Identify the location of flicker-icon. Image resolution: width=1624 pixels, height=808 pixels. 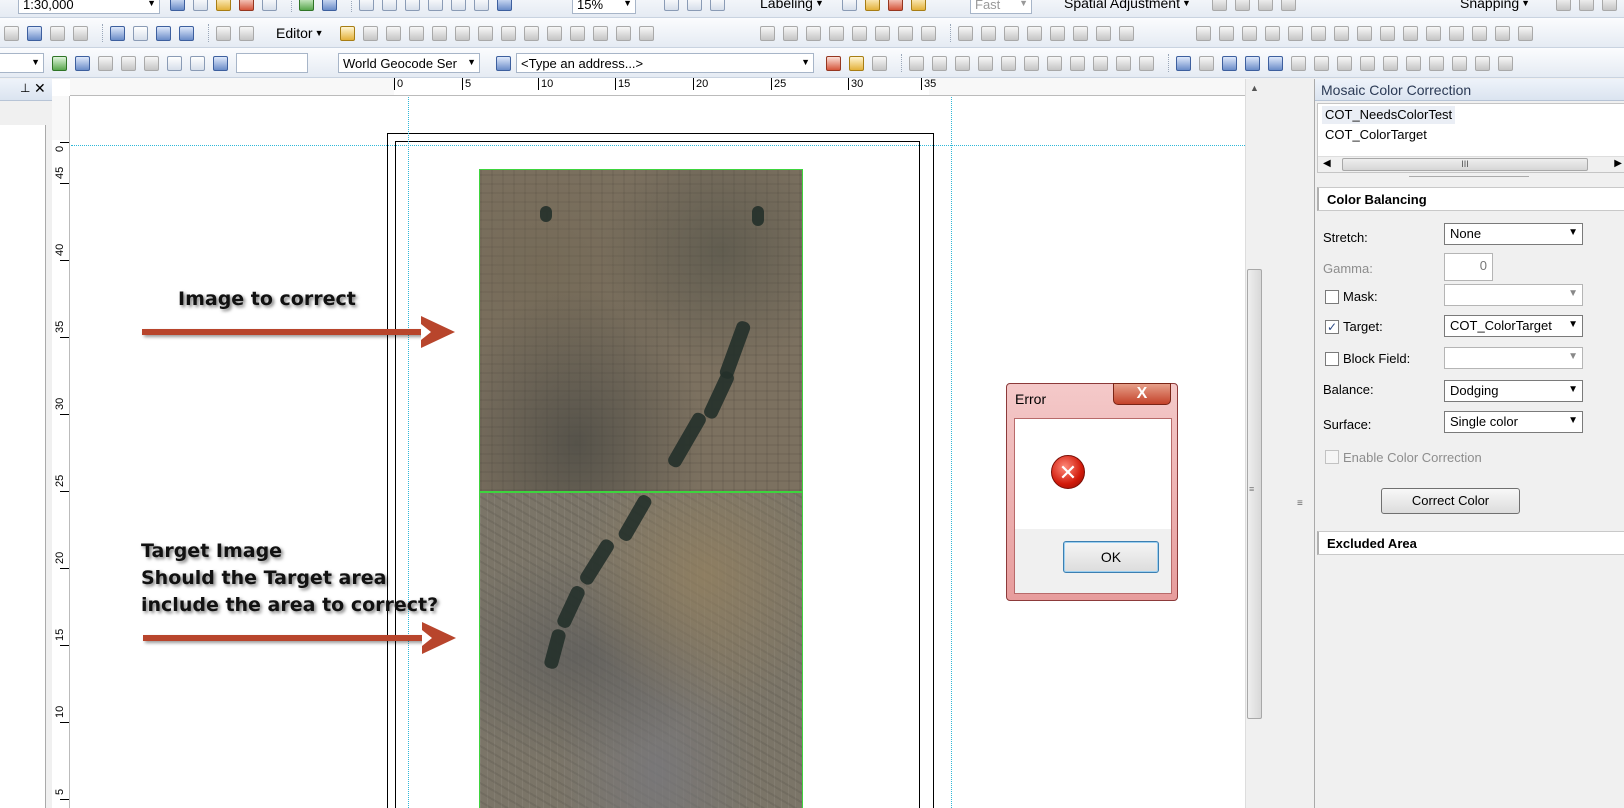
(1413, 63).